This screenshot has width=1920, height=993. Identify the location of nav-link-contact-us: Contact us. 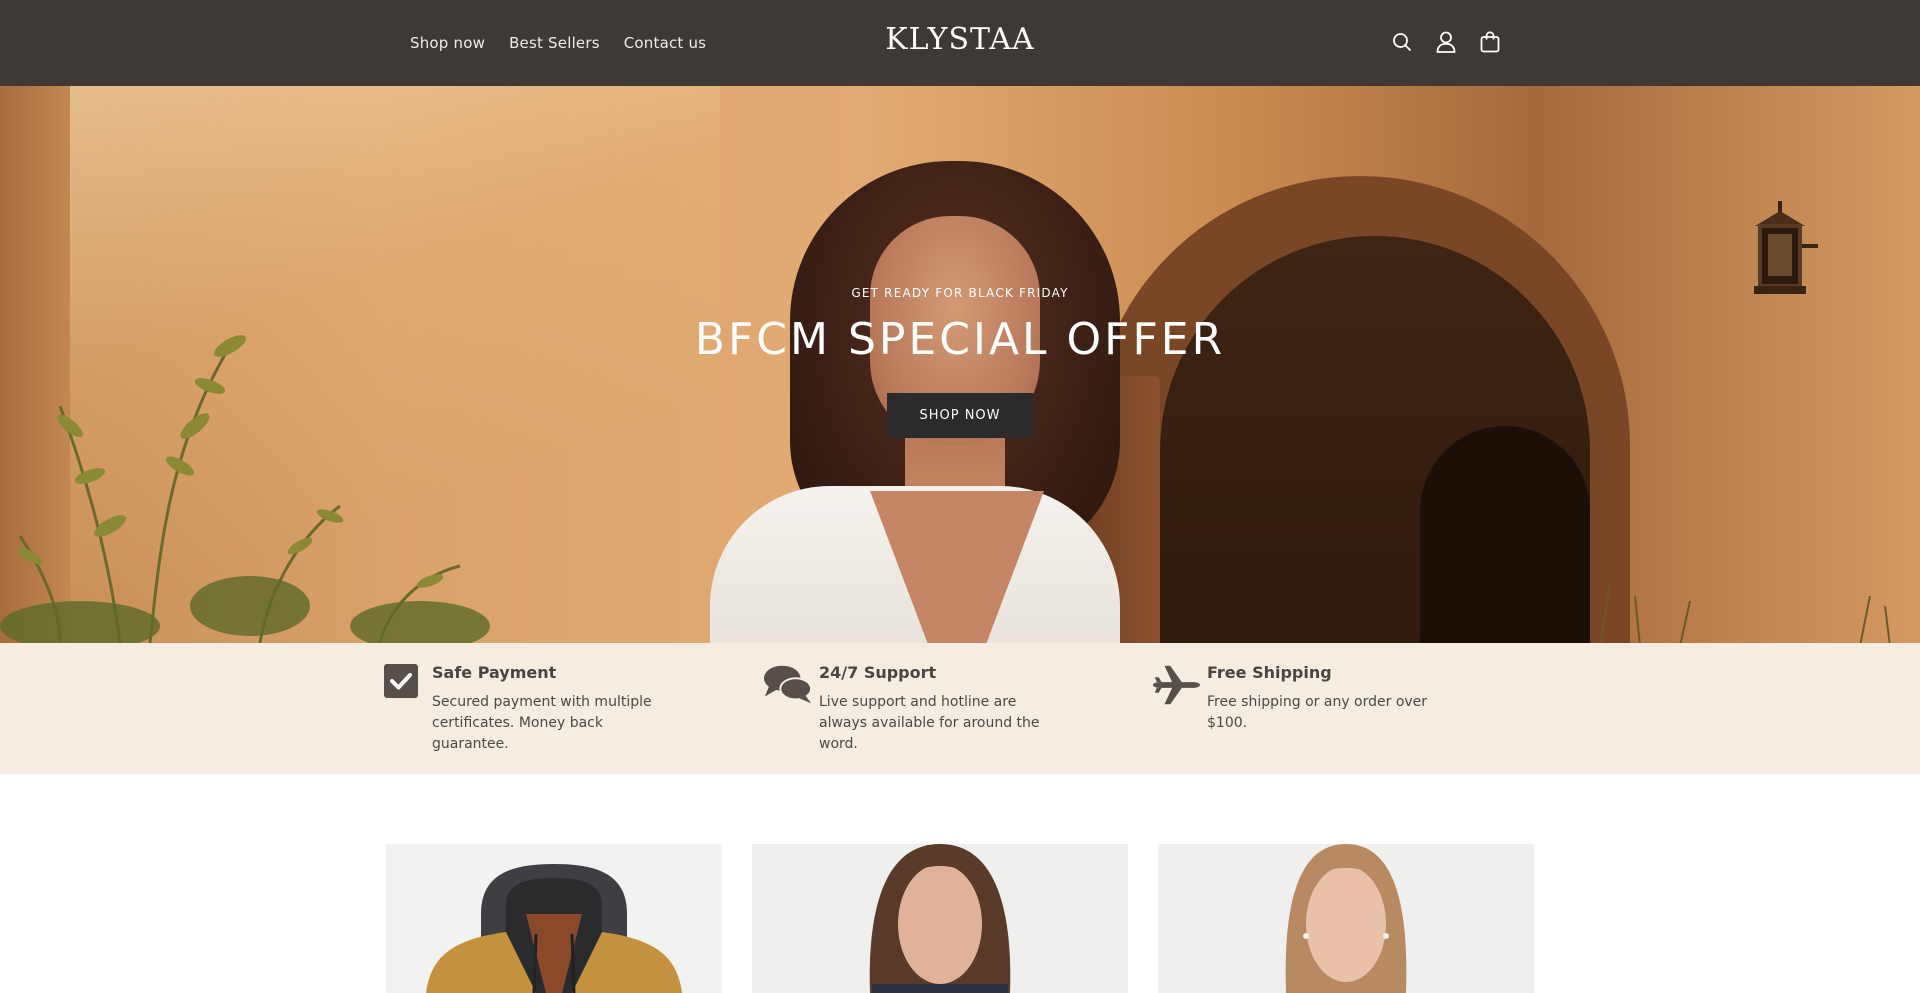
(665, 43).